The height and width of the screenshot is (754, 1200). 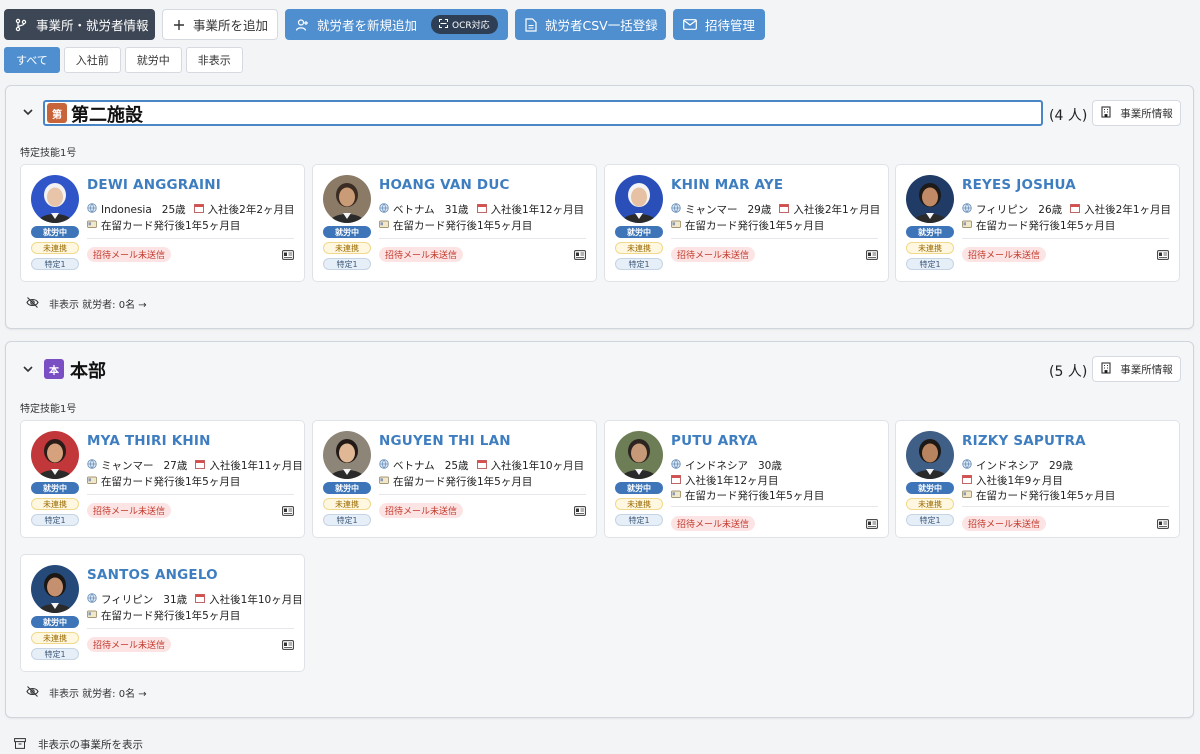 I want to click on add-office-button: 事業所を追加, so click(x=220, y=24).